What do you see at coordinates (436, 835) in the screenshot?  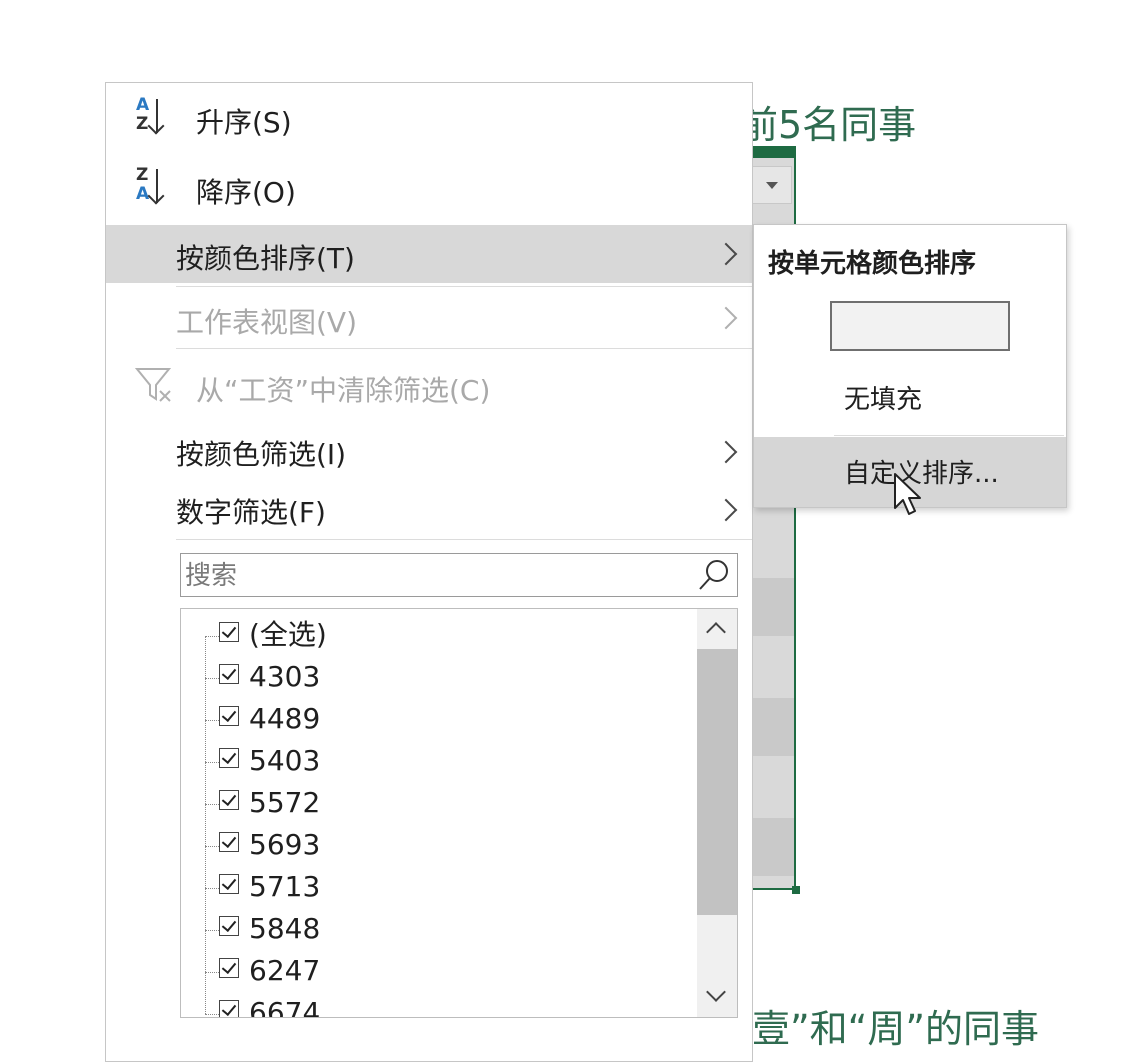 I see `list-item: 5693` at bounding box center [436, 835].